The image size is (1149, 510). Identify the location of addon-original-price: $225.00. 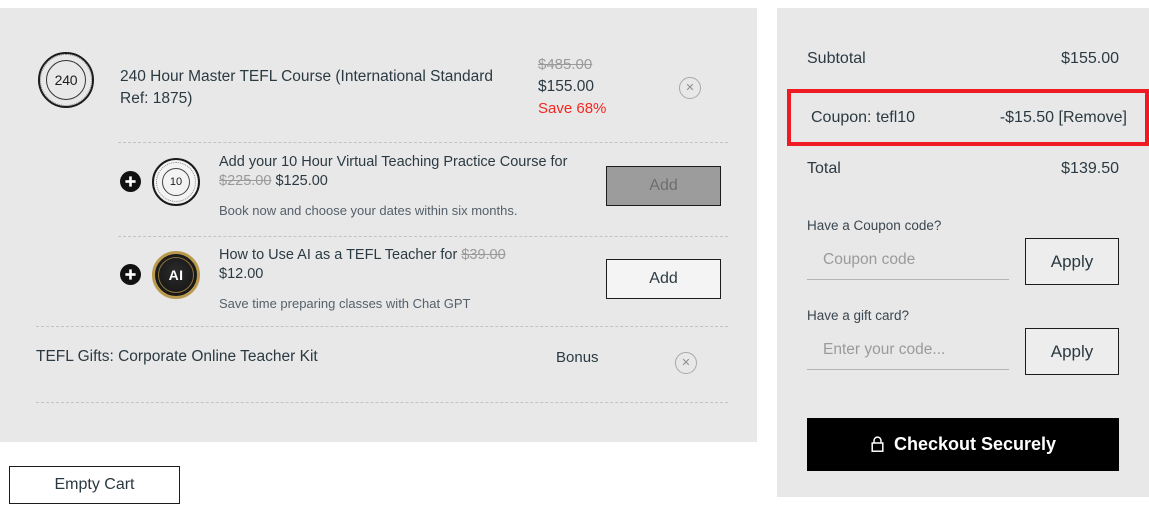
(245, 181).